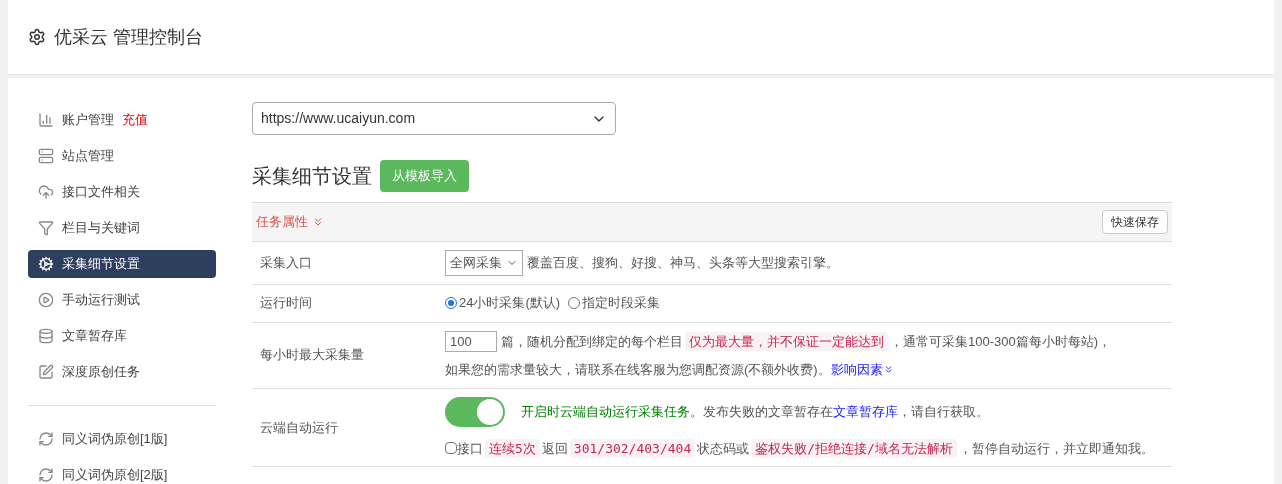 The image size is (1282, 484). Describe the element at coordinates (865, 411) in the screenshot. I see `storage-link: 文章暂存库` at that location.